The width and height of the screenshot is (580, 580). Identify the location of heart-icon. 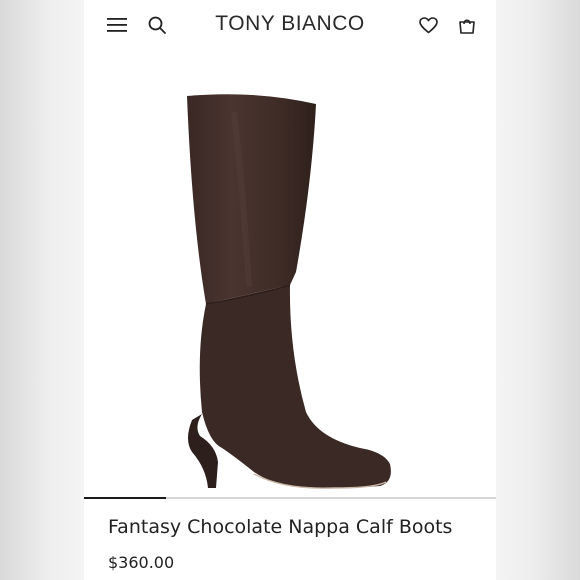
(428, 25).